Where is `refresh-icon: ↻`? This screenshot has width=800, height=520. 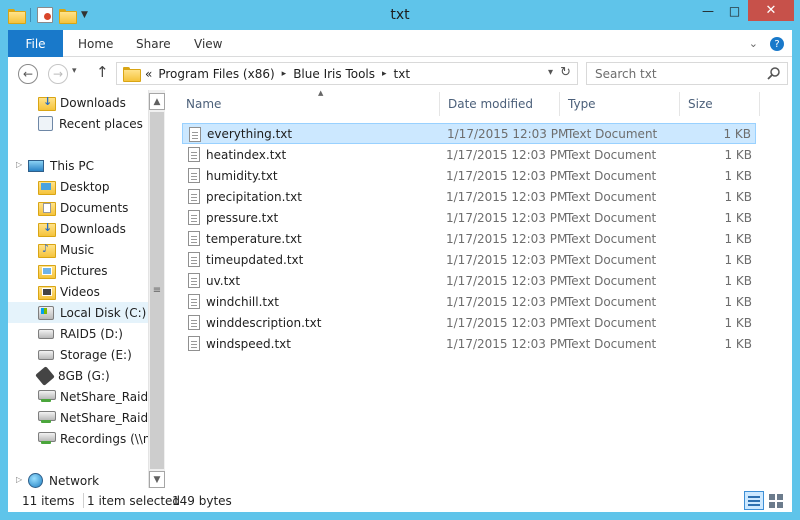
refresh-icon: ↻ is located at coordinates (565, 72).